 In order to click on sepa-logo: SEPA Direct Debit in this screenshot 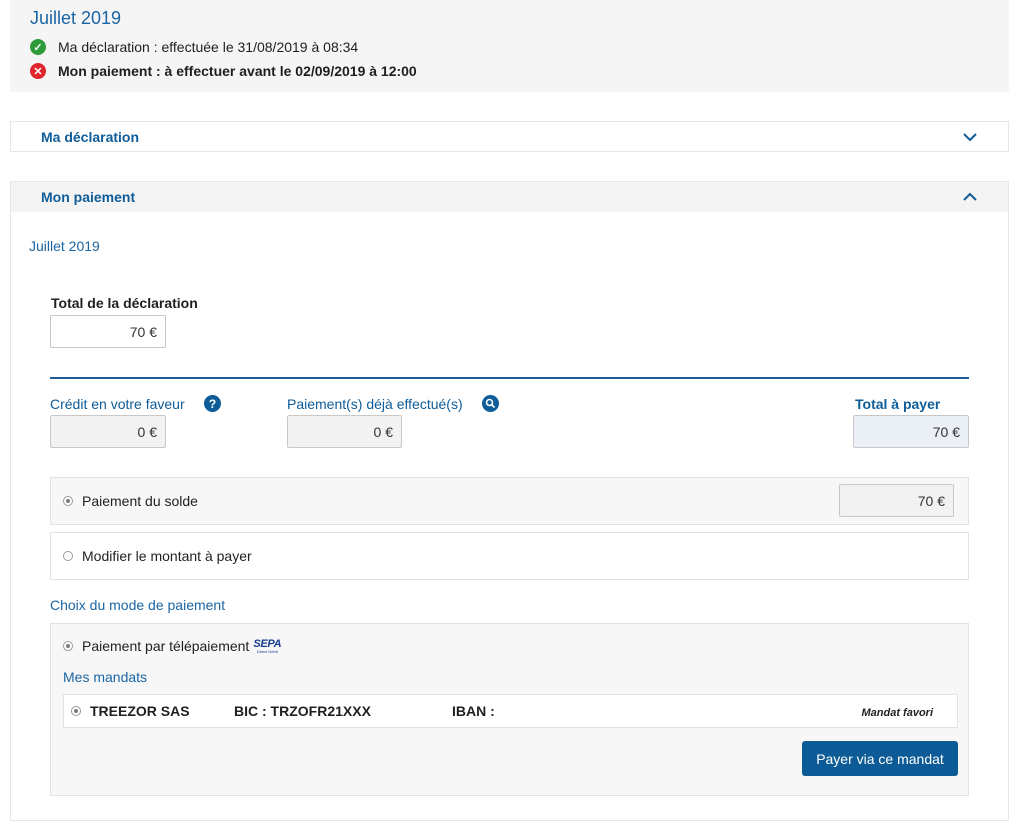, I will do `click(267, 645)`.